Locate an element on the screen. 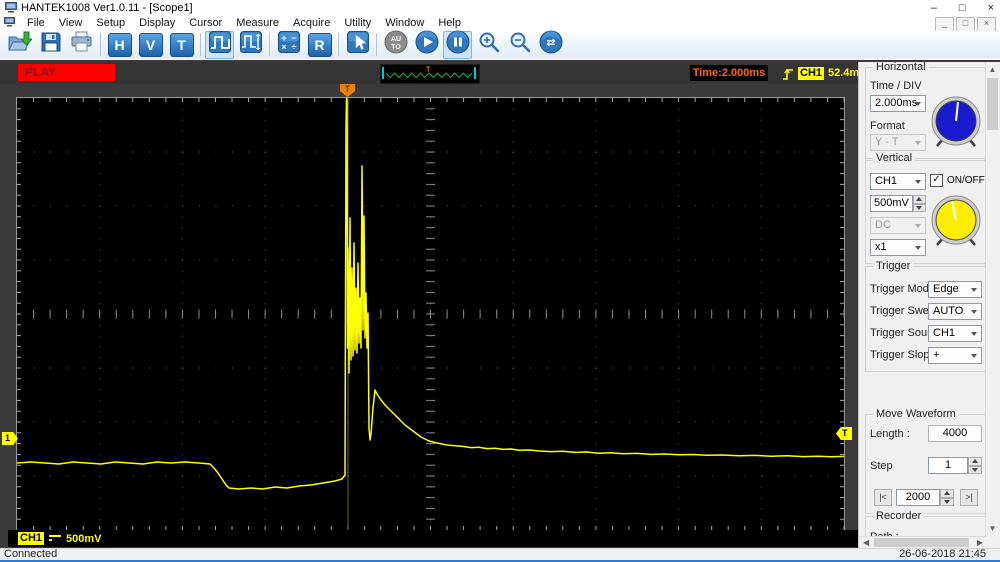 The width and height of the screenshot is (1000, 562). trigger-mode-label: Trigger Mode is located at coordinates (903, 289).